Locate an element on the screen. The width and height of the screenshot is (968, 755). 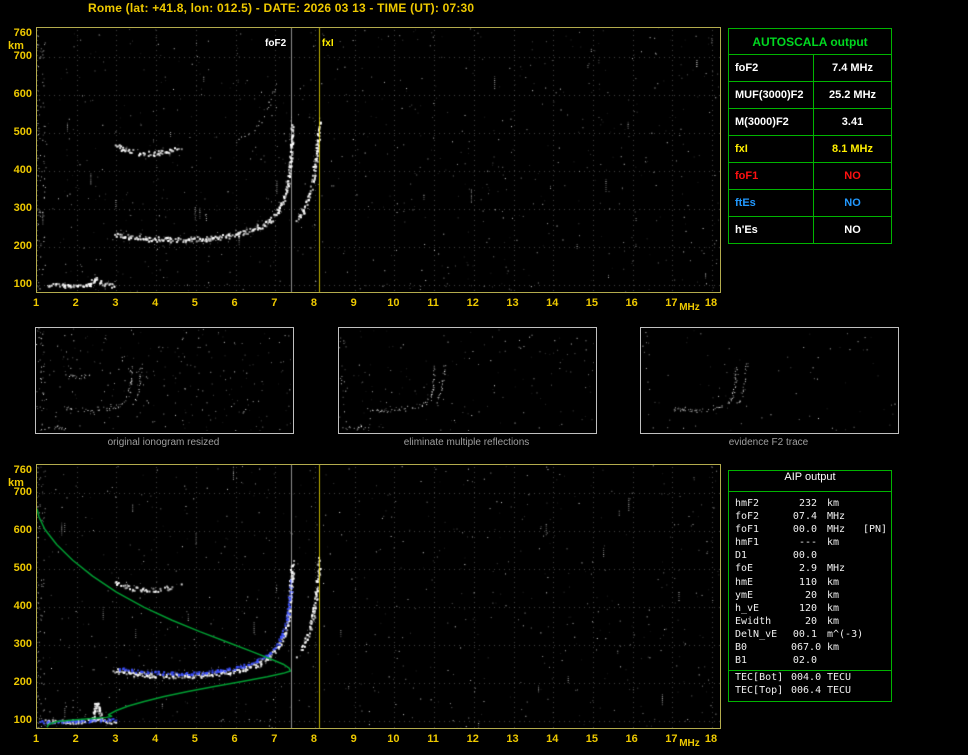
aip-row-label: foF2 is located at coordinates (747, 517).